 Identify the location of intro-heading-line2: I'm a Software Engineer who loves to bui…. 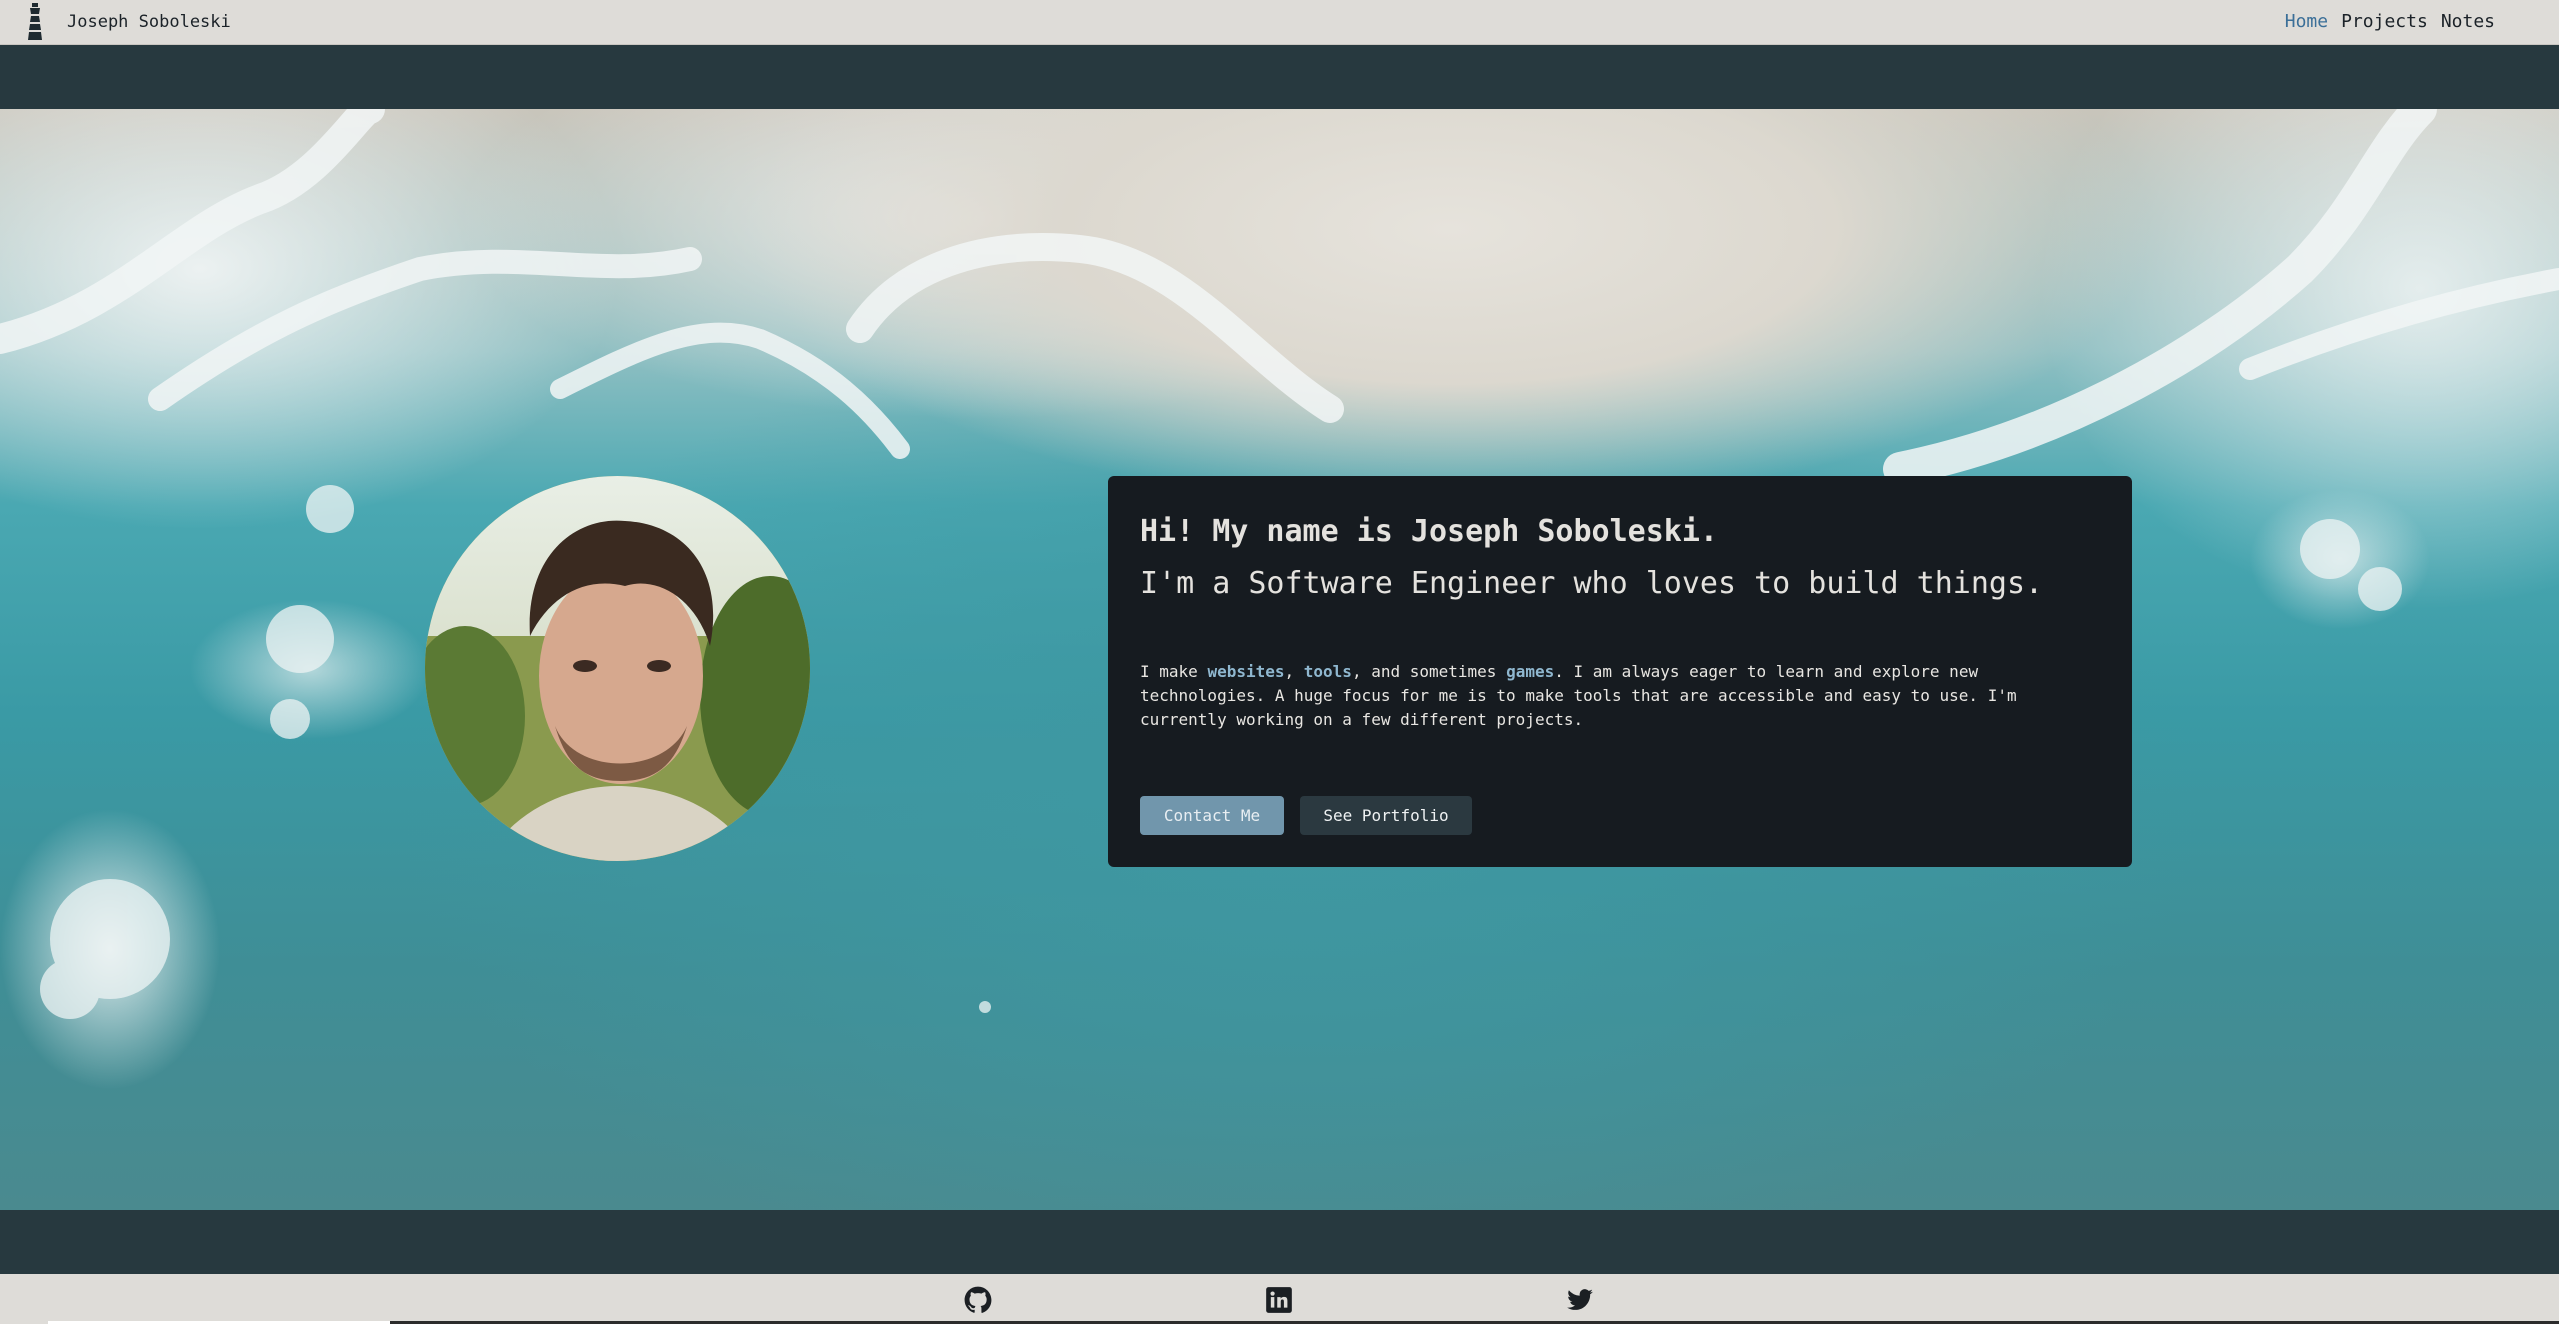
(1592, 583).